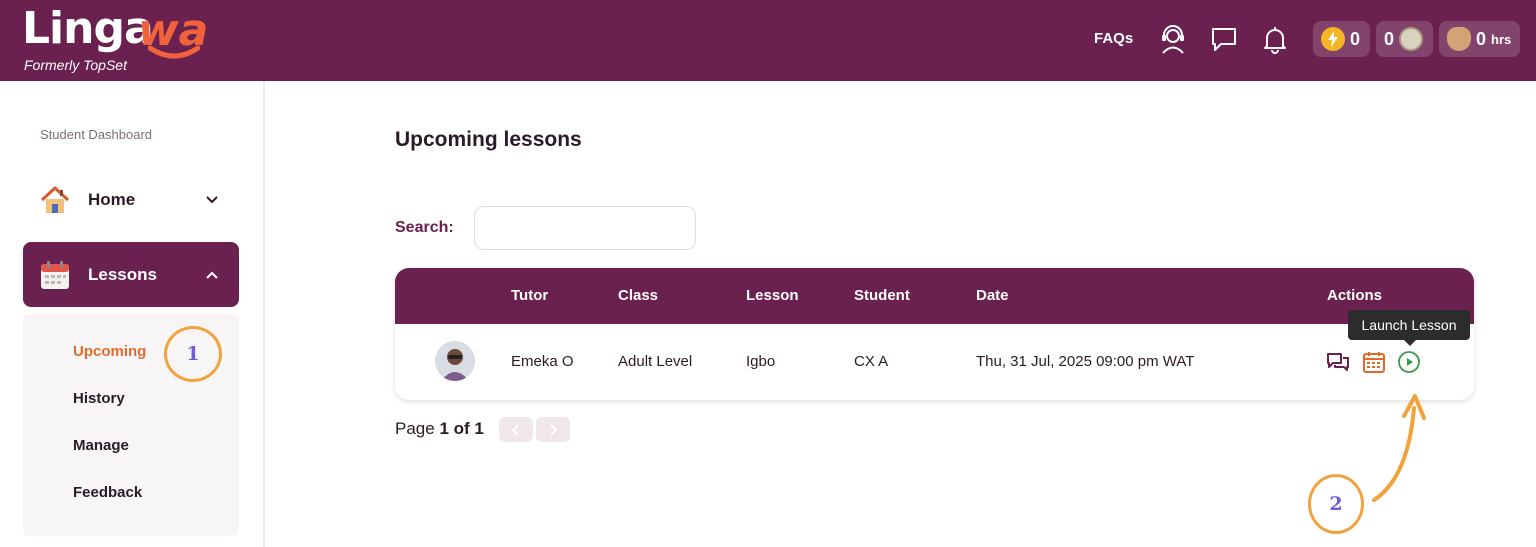 The image size is (1536, 547). I want to click on prev-page-button, so click(516, 429).